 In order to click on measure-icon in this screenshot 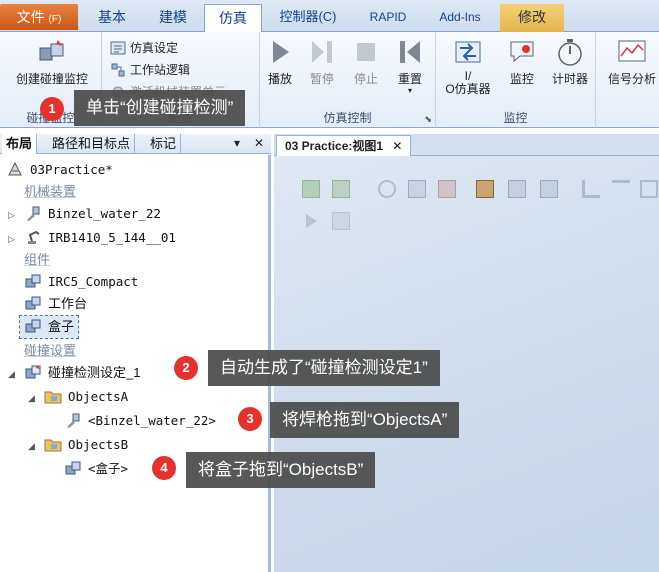, I will do `click(649, 189)`.